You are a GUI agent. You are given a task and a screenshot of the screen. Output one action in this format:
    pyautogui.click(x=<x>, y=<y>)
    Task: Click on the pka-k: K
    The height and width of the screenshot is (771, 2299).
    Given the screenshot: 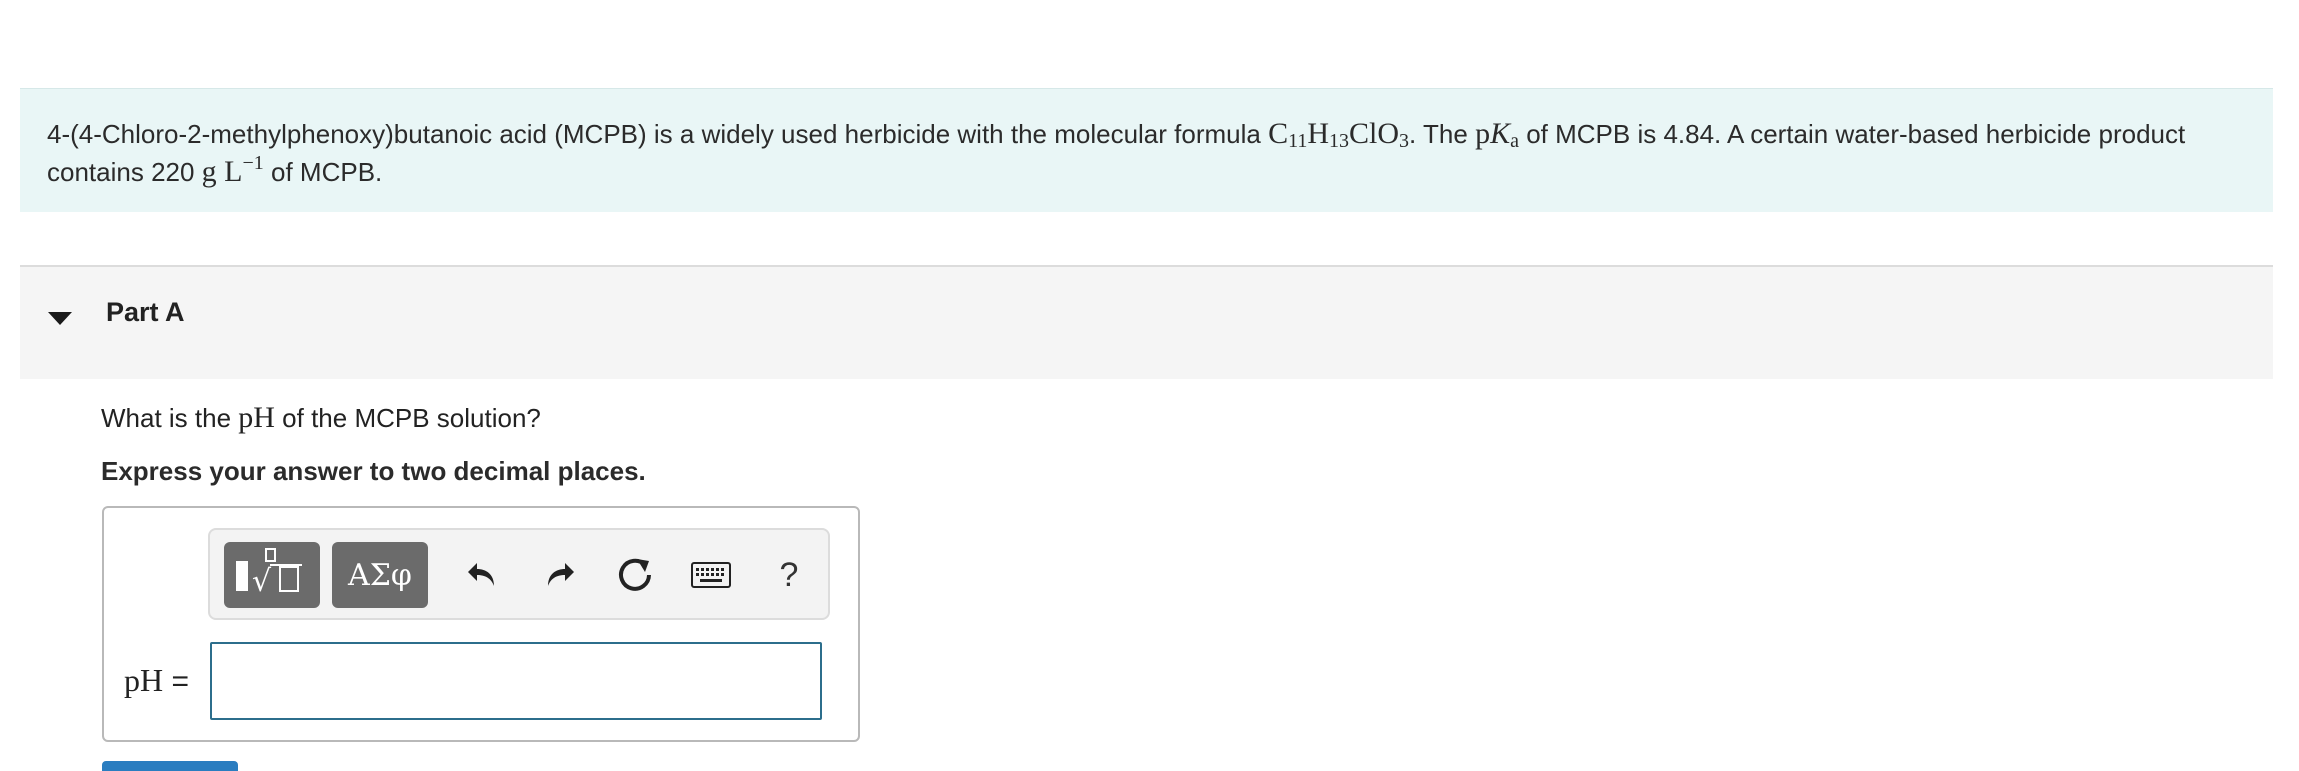 What is the action you would take?
    pyautogui.click(x=1500, y=133)
    